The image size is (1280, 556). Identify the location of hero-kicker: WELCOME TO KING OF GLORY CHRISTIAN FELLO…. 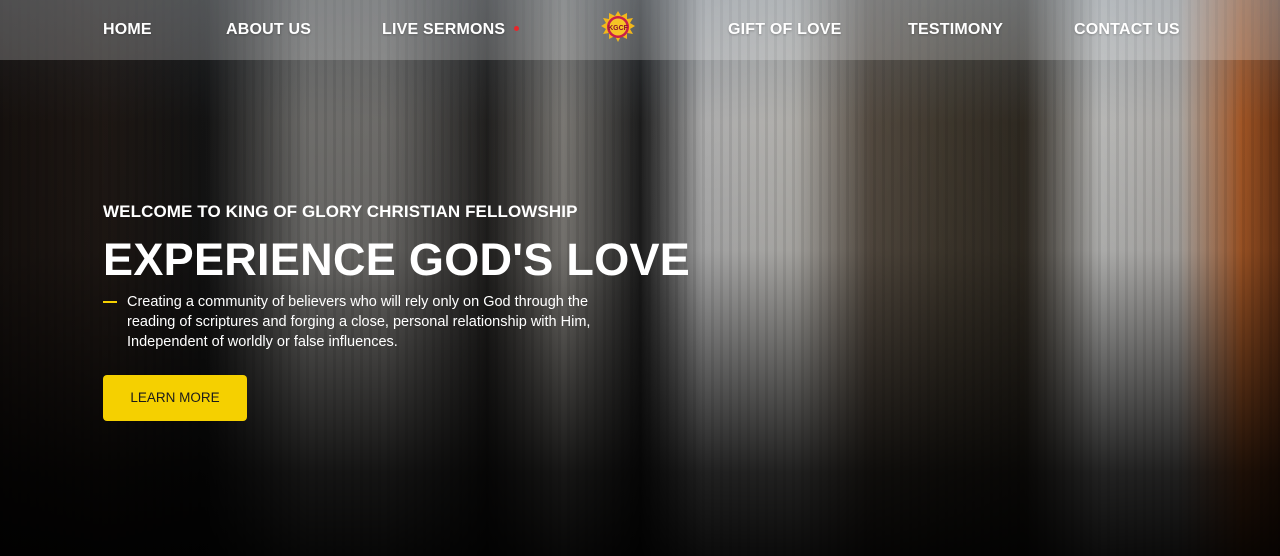
(340, 211).